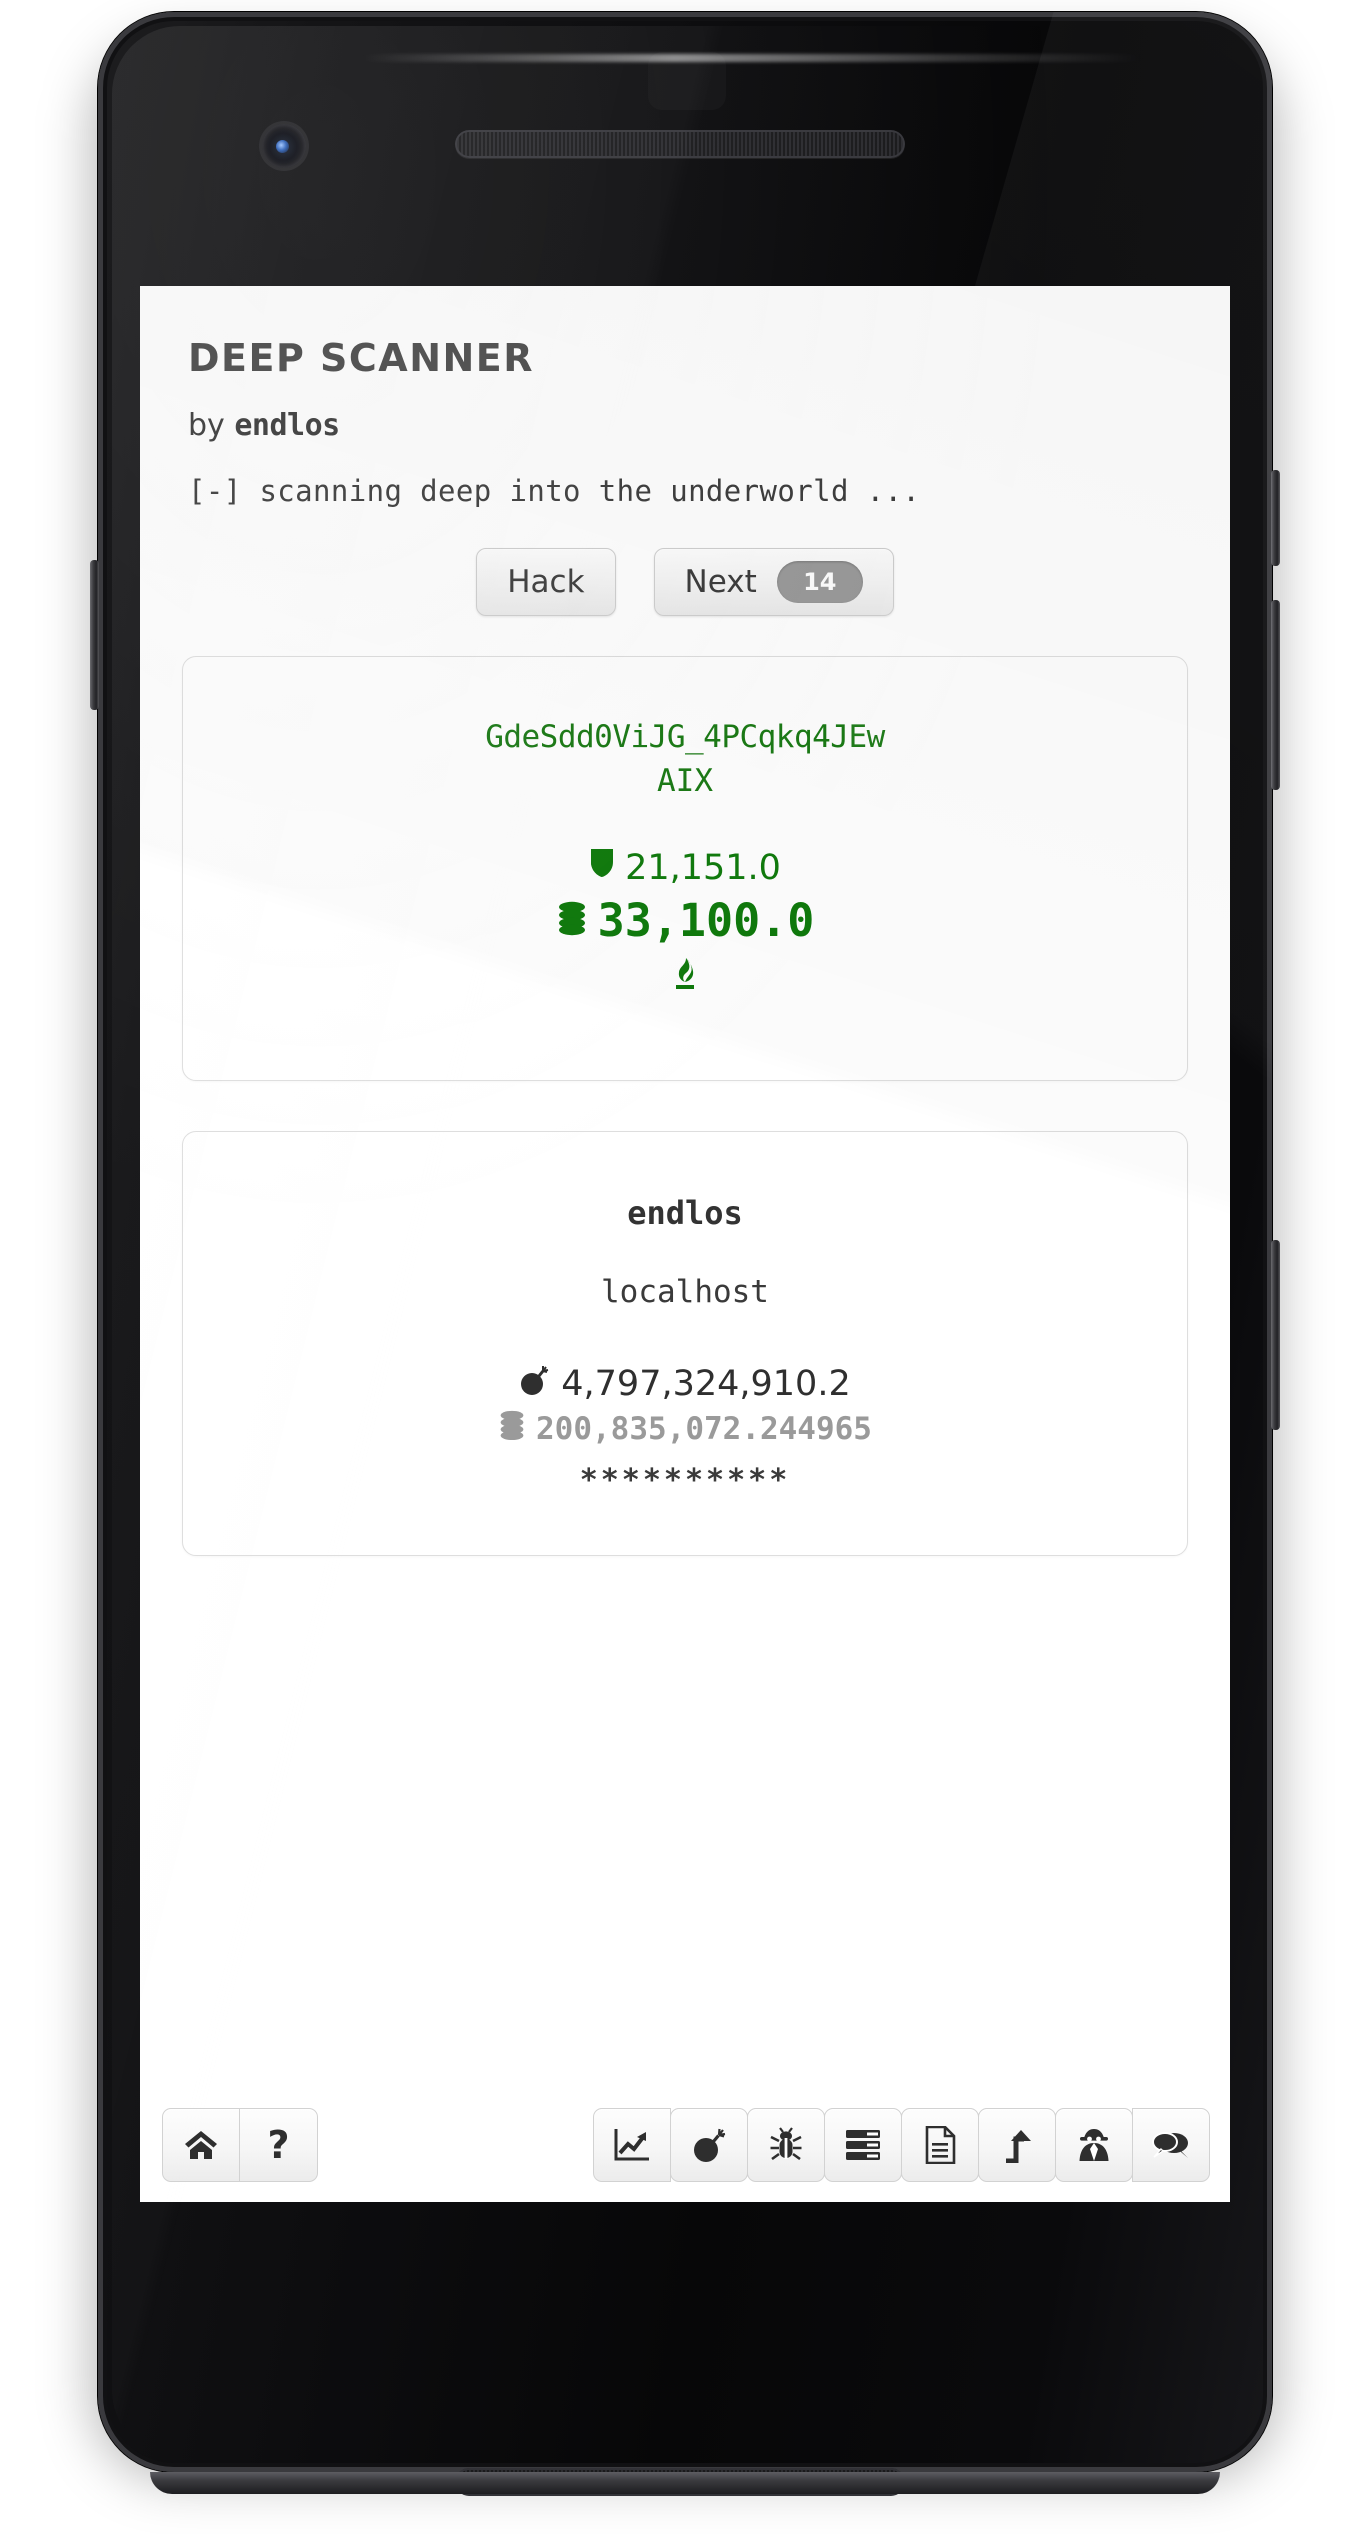 The image size is (1370, 2534). I want to click on toolbar-left-group: ?, so click(240, 2145).